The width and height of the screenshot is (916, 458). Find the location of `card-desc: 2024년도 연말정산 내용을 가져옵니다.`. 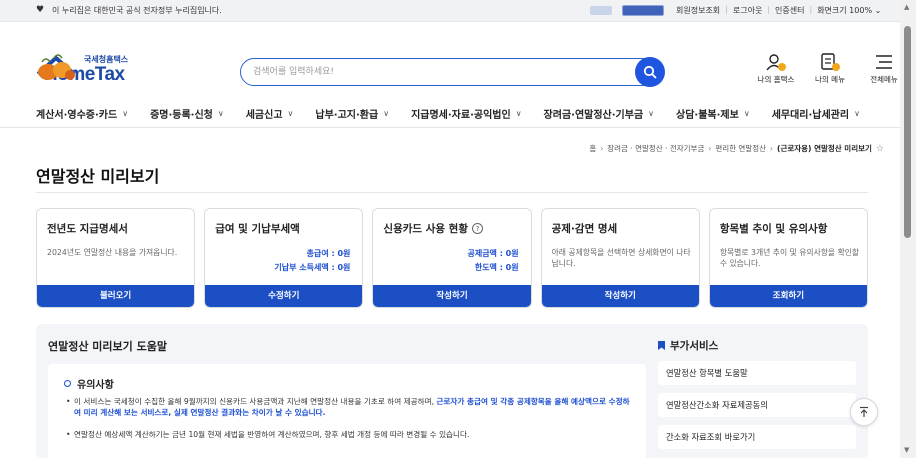

card-desc: 2024년도 연말정산 내용을 가져옵니다. is located at coordinates (112, 252).